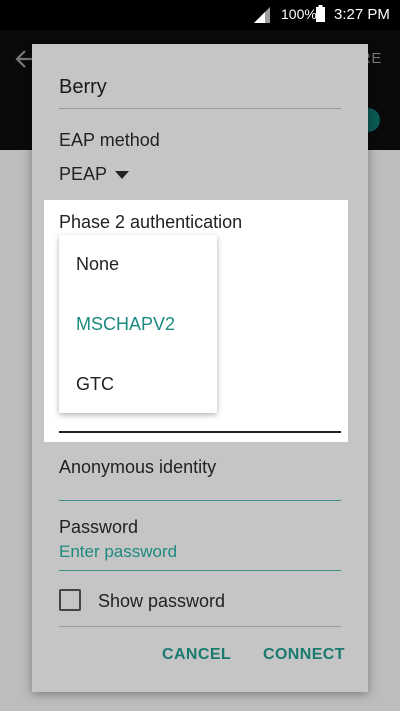 The image size is (400, 711). What do you see at coordinates (109, 140) in the screenshot?
I see `eap-method-label: EAP method` at bounding box center [109, 140].